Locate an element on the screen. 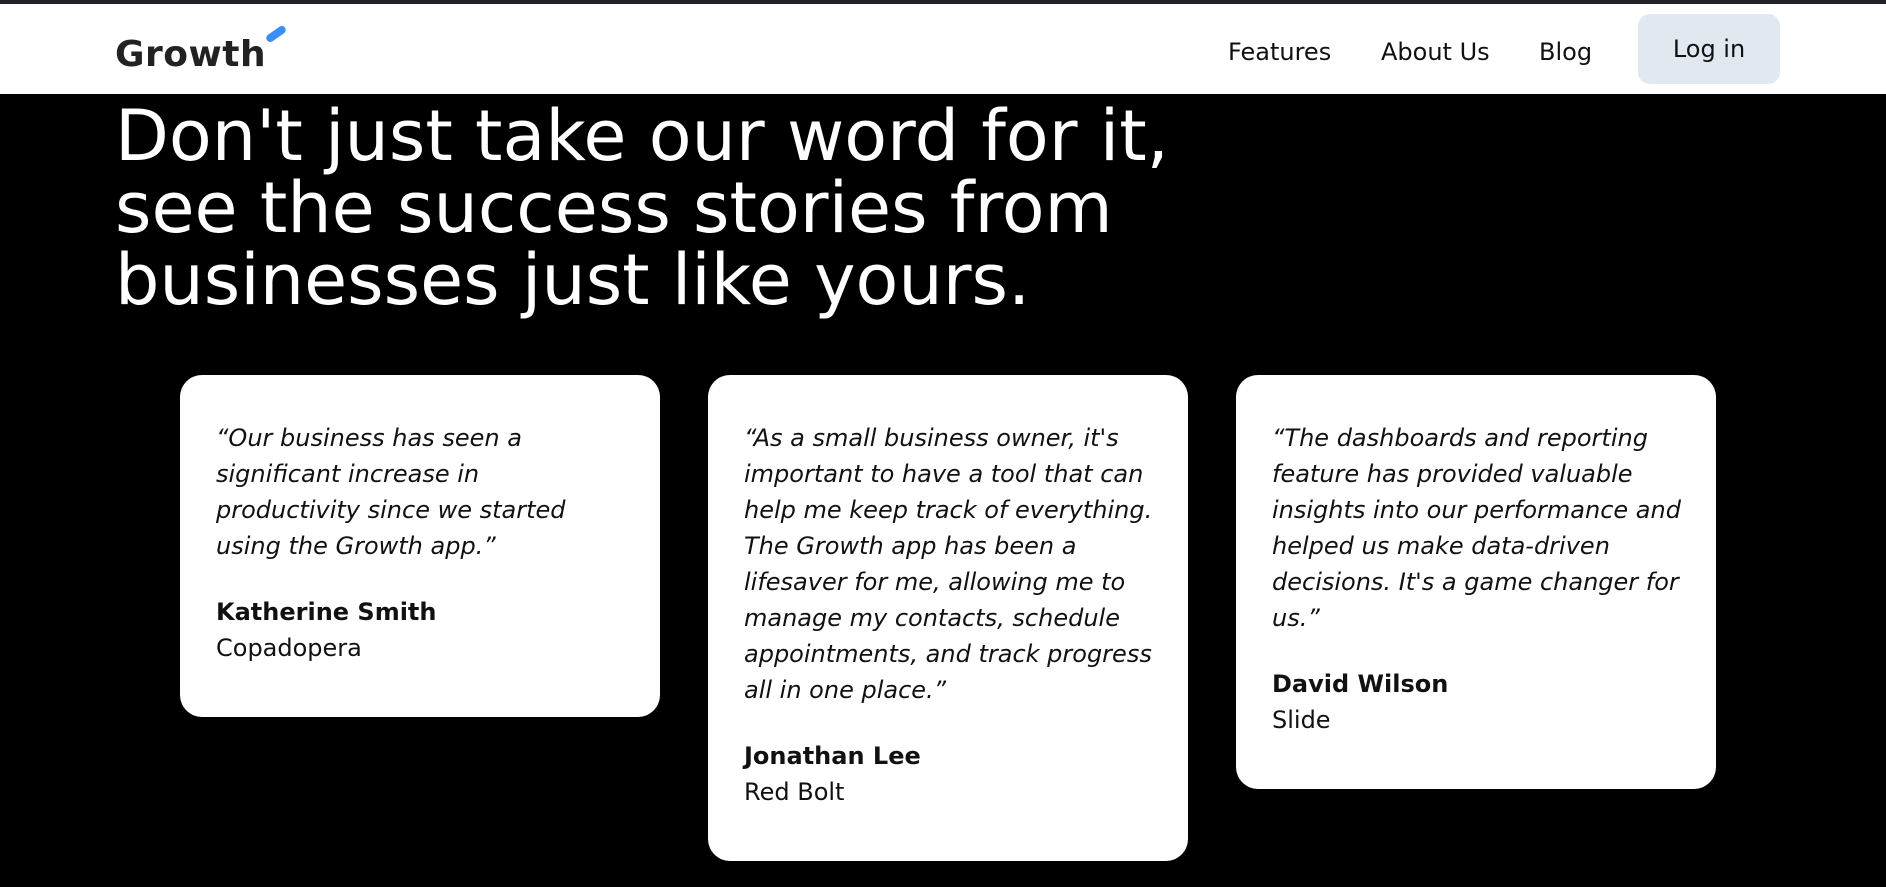 This screenshot has width=1886, height=887. site-header: Growth Features About Us Blog Log in is located at coordinates (943, 49).